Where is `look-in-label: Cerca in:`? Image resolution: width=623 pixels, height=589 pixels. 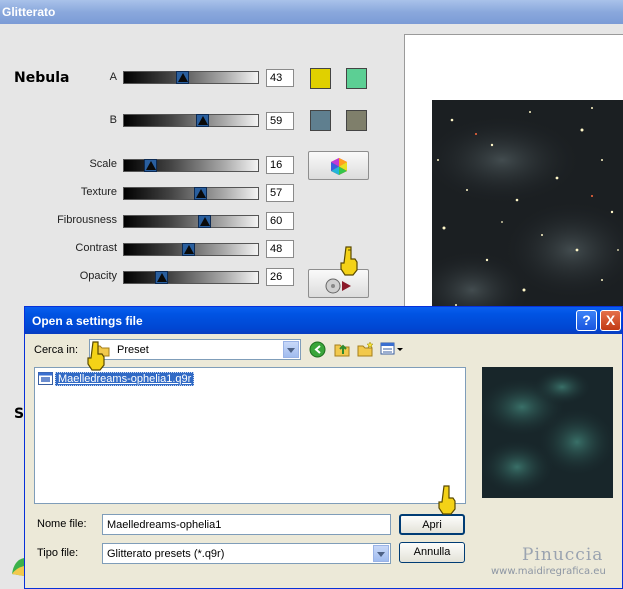 look-in-label: Cerca in: is located at coordinates (56, 350).